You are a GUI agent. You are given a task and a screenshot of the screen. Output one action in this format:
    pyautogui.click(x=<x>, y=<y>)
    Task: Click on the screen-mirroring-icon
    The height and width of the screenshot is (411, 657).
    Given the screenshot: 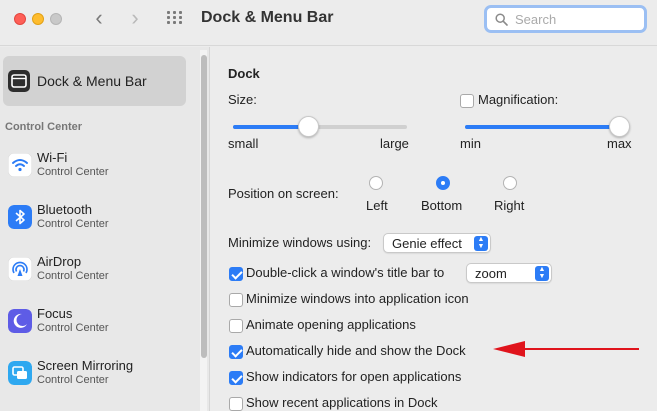 What is the action you would take?
    pyautogui.click(x=20, y=373)
    